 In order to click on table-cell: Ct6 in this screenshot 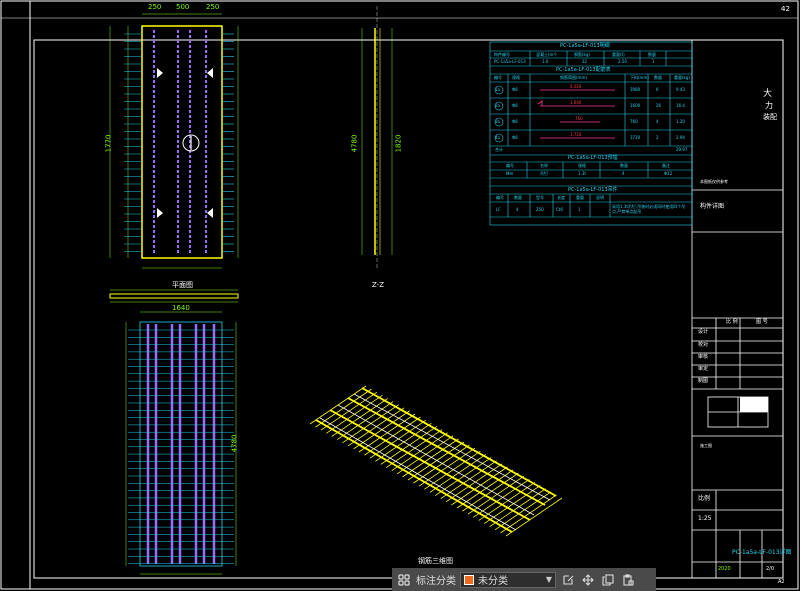, I will do `click(559, 209)`.